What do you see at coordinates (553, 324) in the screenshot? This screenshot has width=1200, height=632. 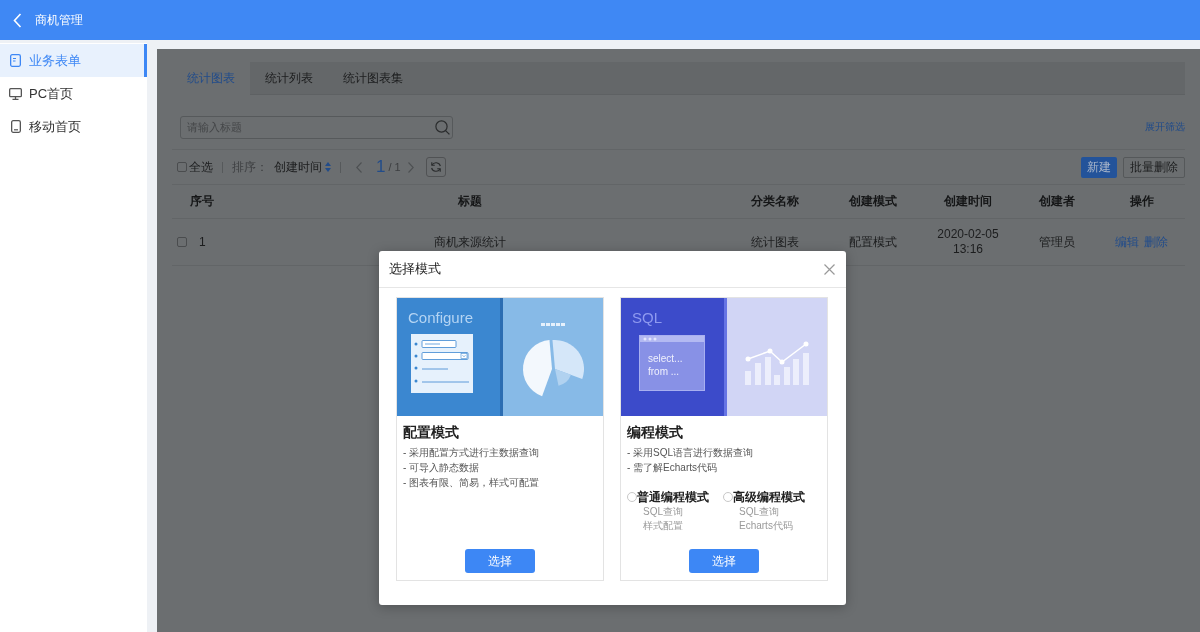 I see `dashed-line-icon` at bounding box center [553, 324].